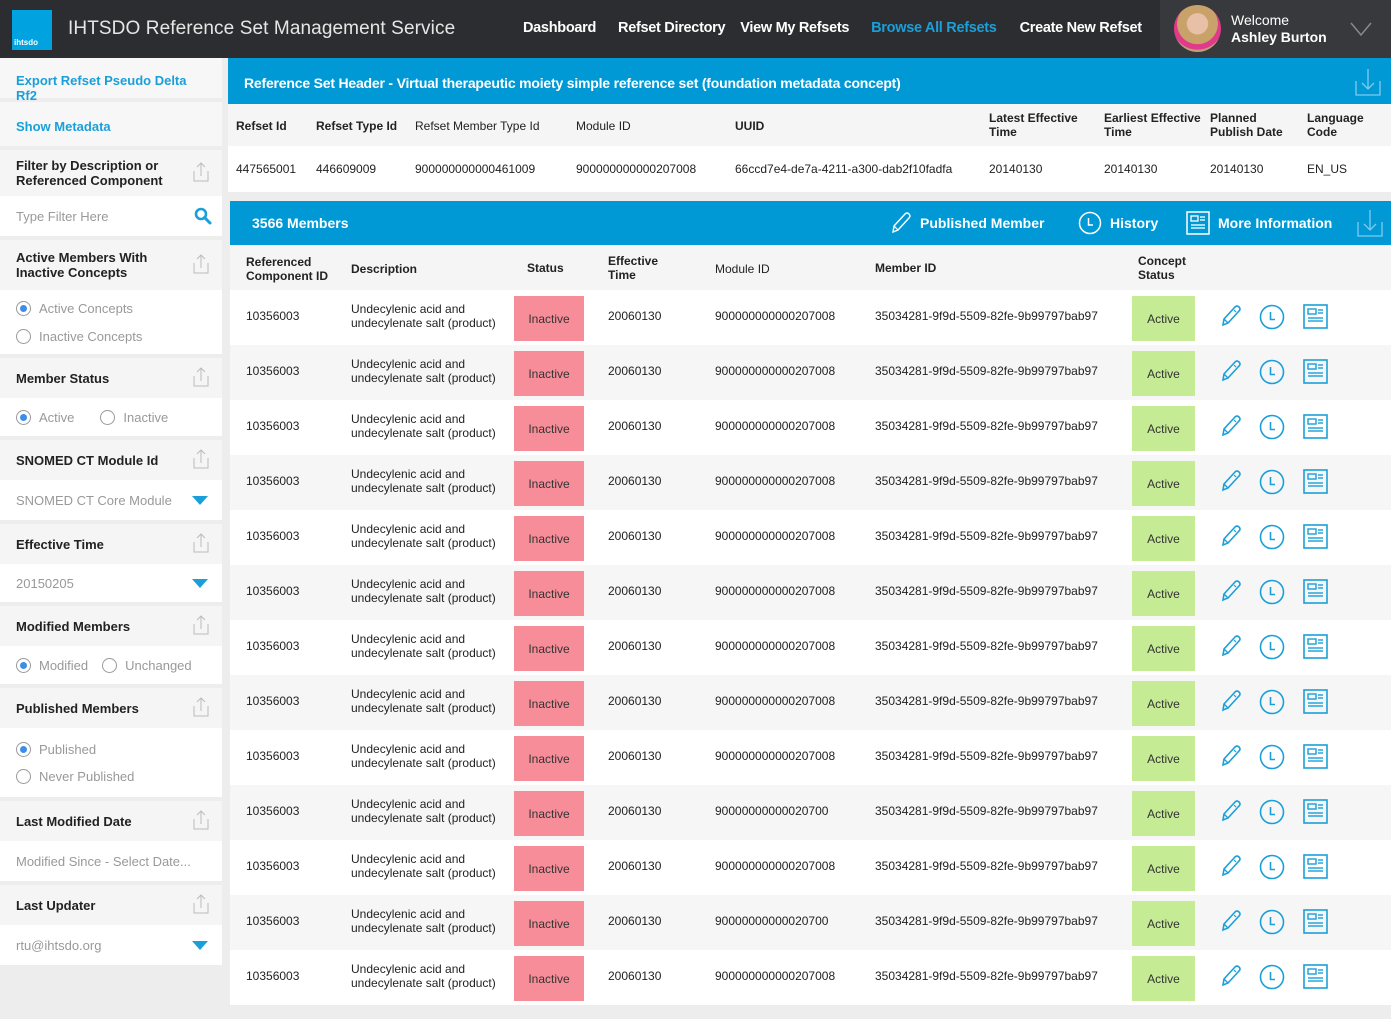  Describe the element at coordinates (559, 28) in the screenshot. I see `nav-dashboard: Dashboard` at that location.